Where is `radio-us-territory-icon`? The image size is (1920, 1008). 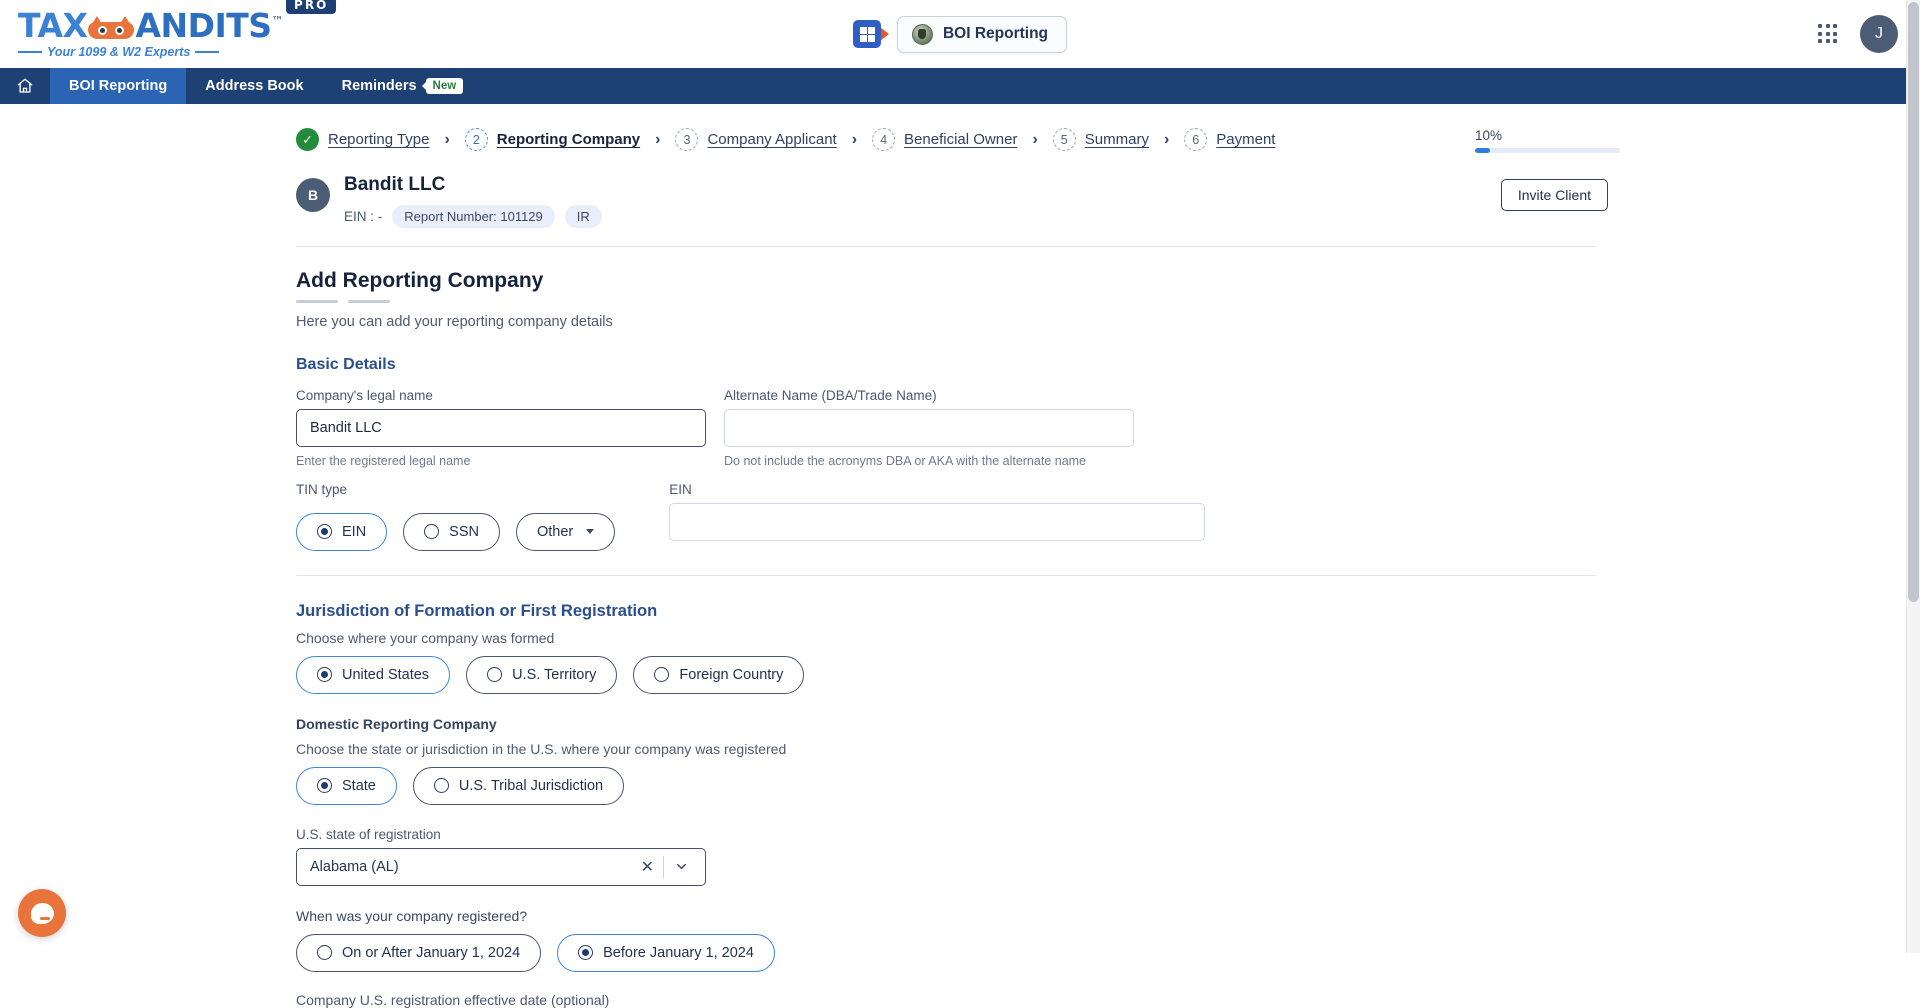 radio-us-territory-icon is located at coordinates (495, 675).